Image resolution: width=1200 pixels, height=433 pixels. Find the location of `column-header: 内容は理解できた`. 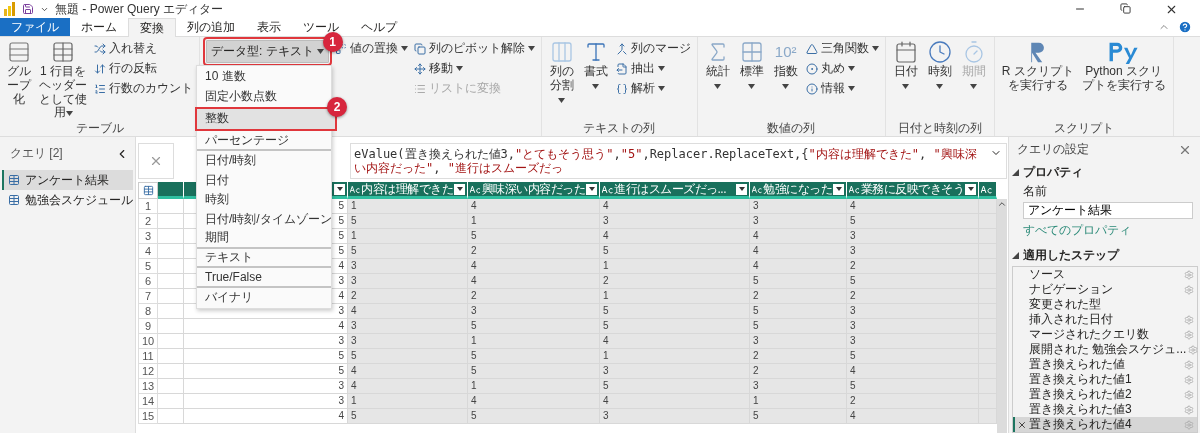

column-header: 内容は理解できた is located at coordinates (408, 190).